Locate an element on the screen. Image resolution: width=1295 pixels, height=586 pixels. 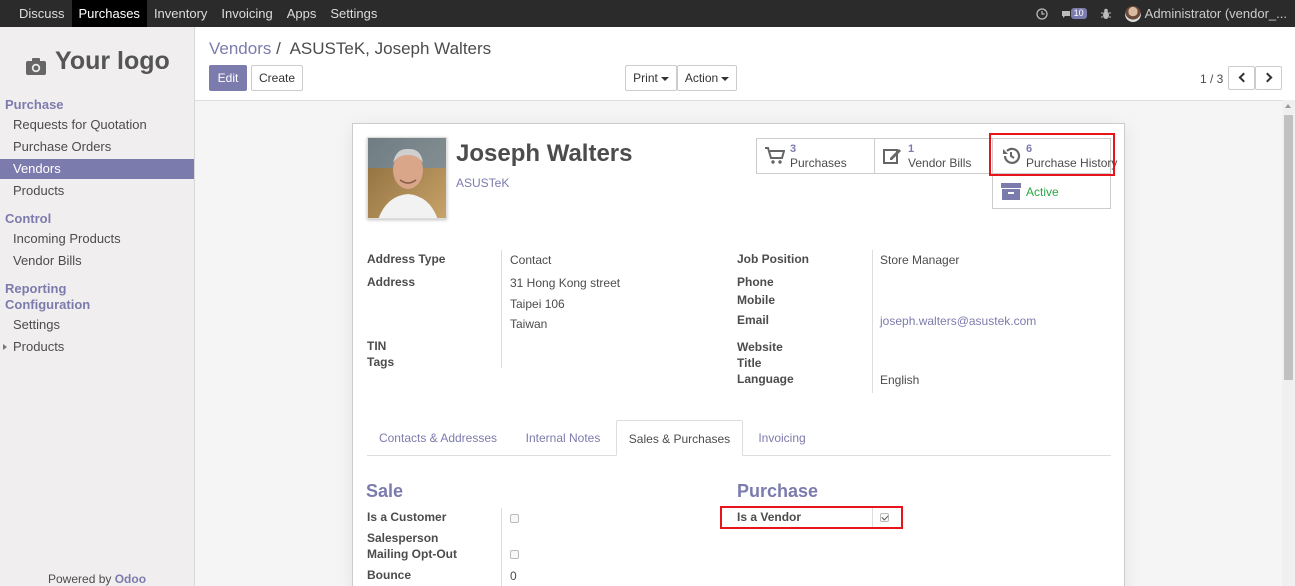
action-label: Action is located at coordinates (701, 78).